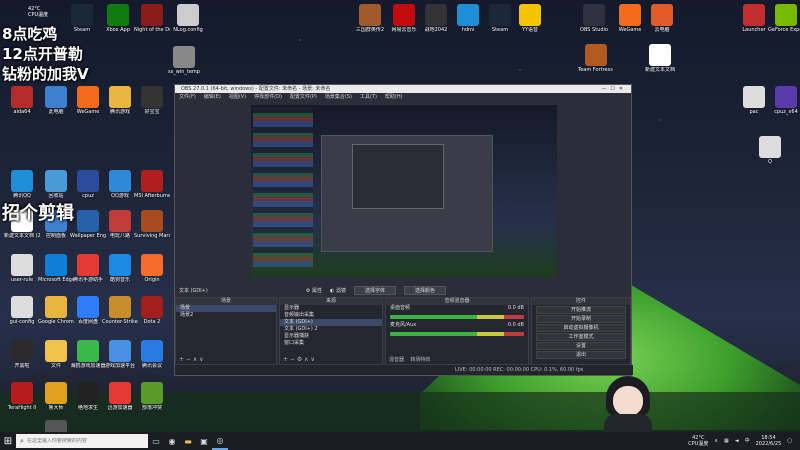 The width and height of the screenshot is (800, 450). What do you see at coordinates (789, 441) in the screenshot?
I see `notification-icon: ▢` at bounding box center [789, 441].